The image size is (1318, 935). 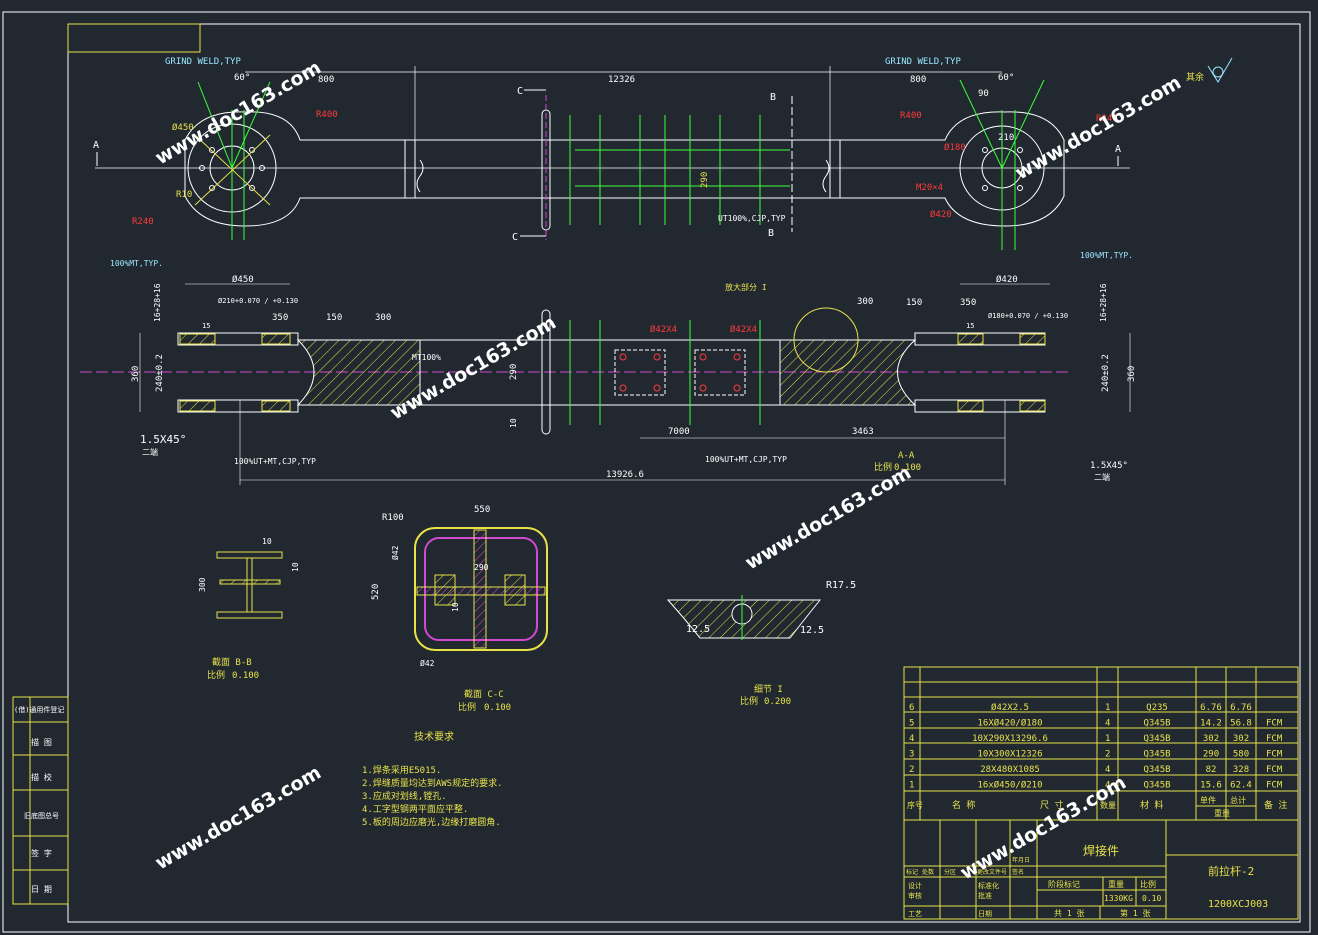 I want to click on tb-type: 焊接件, so click(x=1101, y=850).